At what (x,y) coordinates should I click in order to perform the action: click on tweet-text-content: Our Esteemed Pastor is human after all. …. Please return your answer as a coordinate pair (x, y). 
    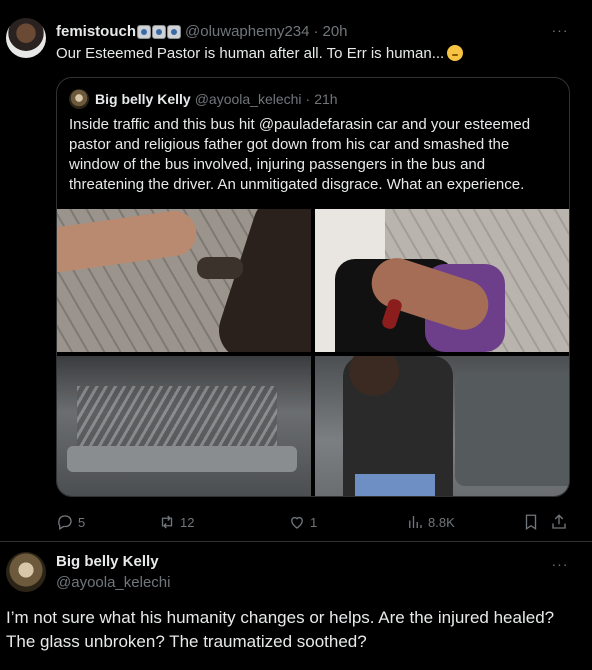
    Looking at the image, I should click on (250, 53).